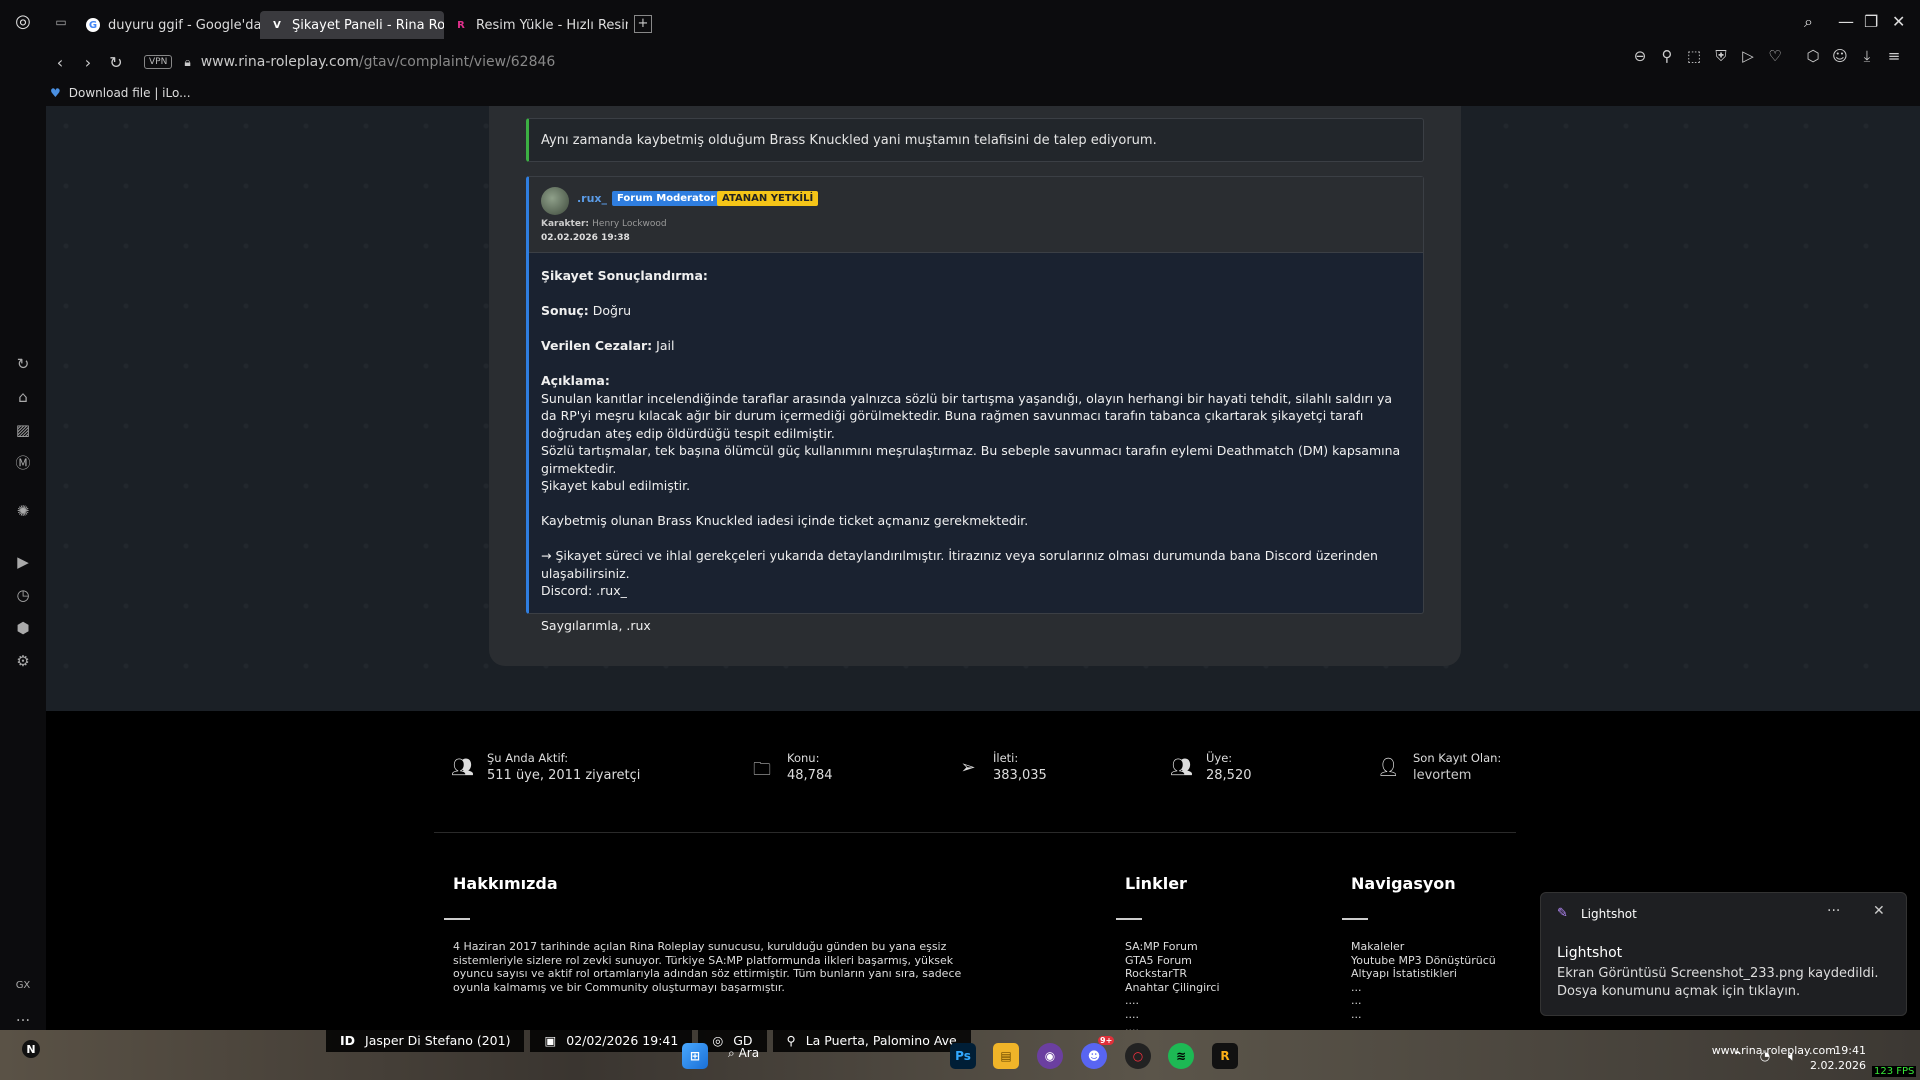 Image resolution: width=1920 pixels, height=1080 pixels. I want to click on file-explorer-icon: ▤, so click(1006, 1056).